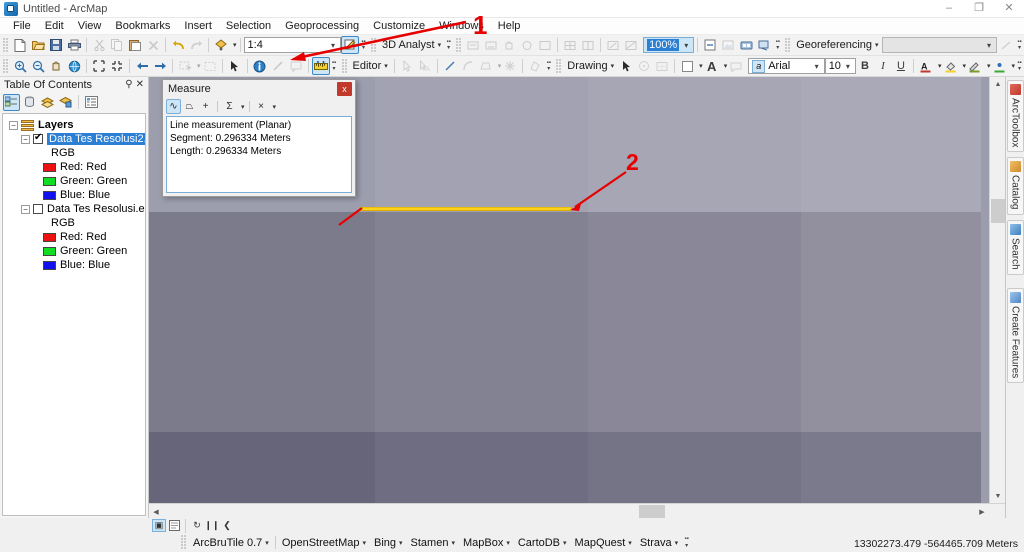 Image resolution: width=1024 pixels, height=552 pixels. Describe the element at coordinates (185, 66) in the screenshot. I see `select-features-icon` at that location.